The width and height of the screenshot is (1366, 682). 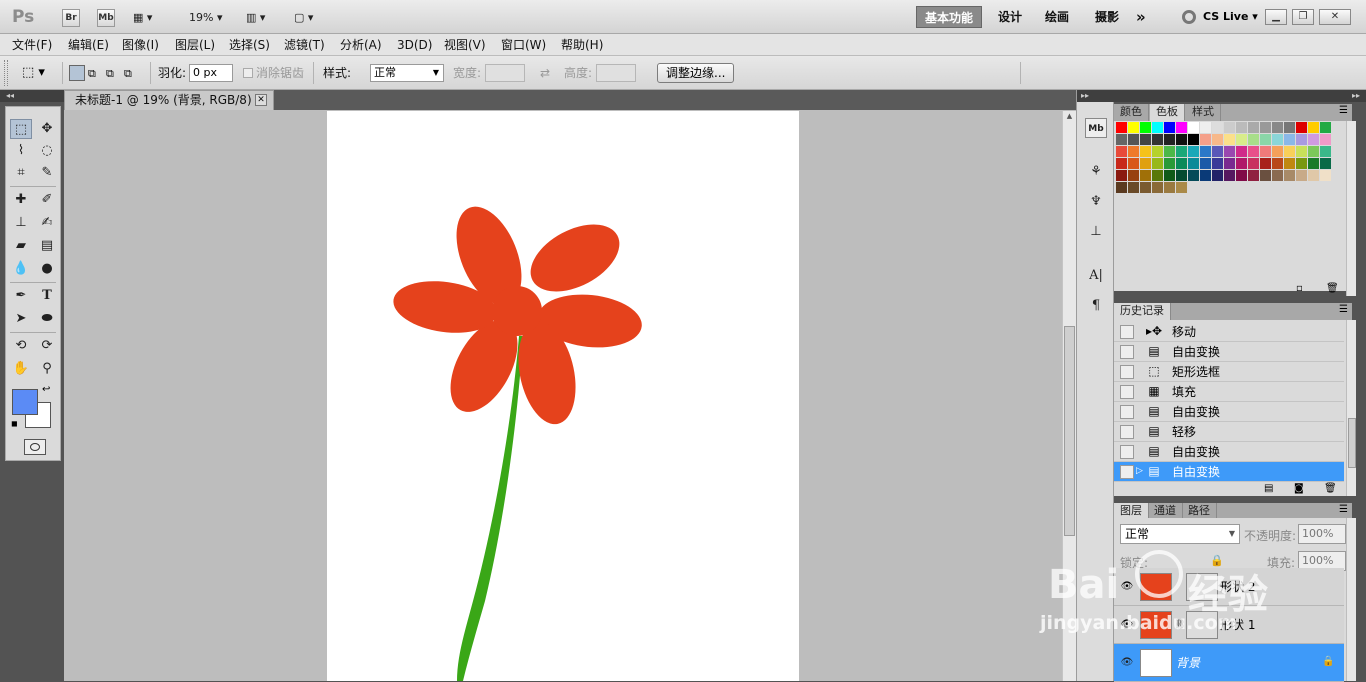 What do you see at coordinates (1299, 288) in the screenshot?
I see `new-swatch-icon: ▫` at bounding box center [1299, 288].